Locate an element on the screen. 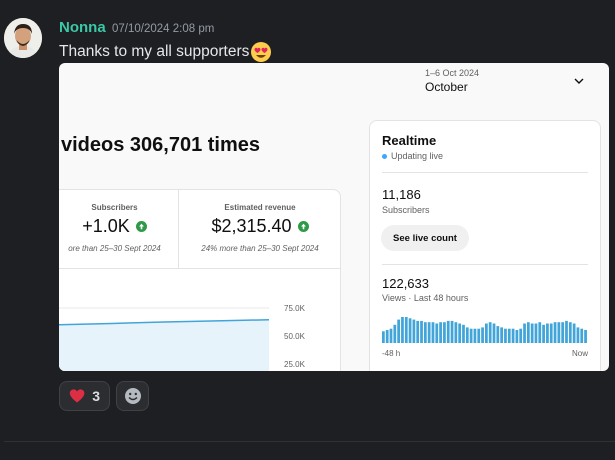 This screenshot has width=615, height=460. chevron-down-icon is located at coordinates (579, 81).